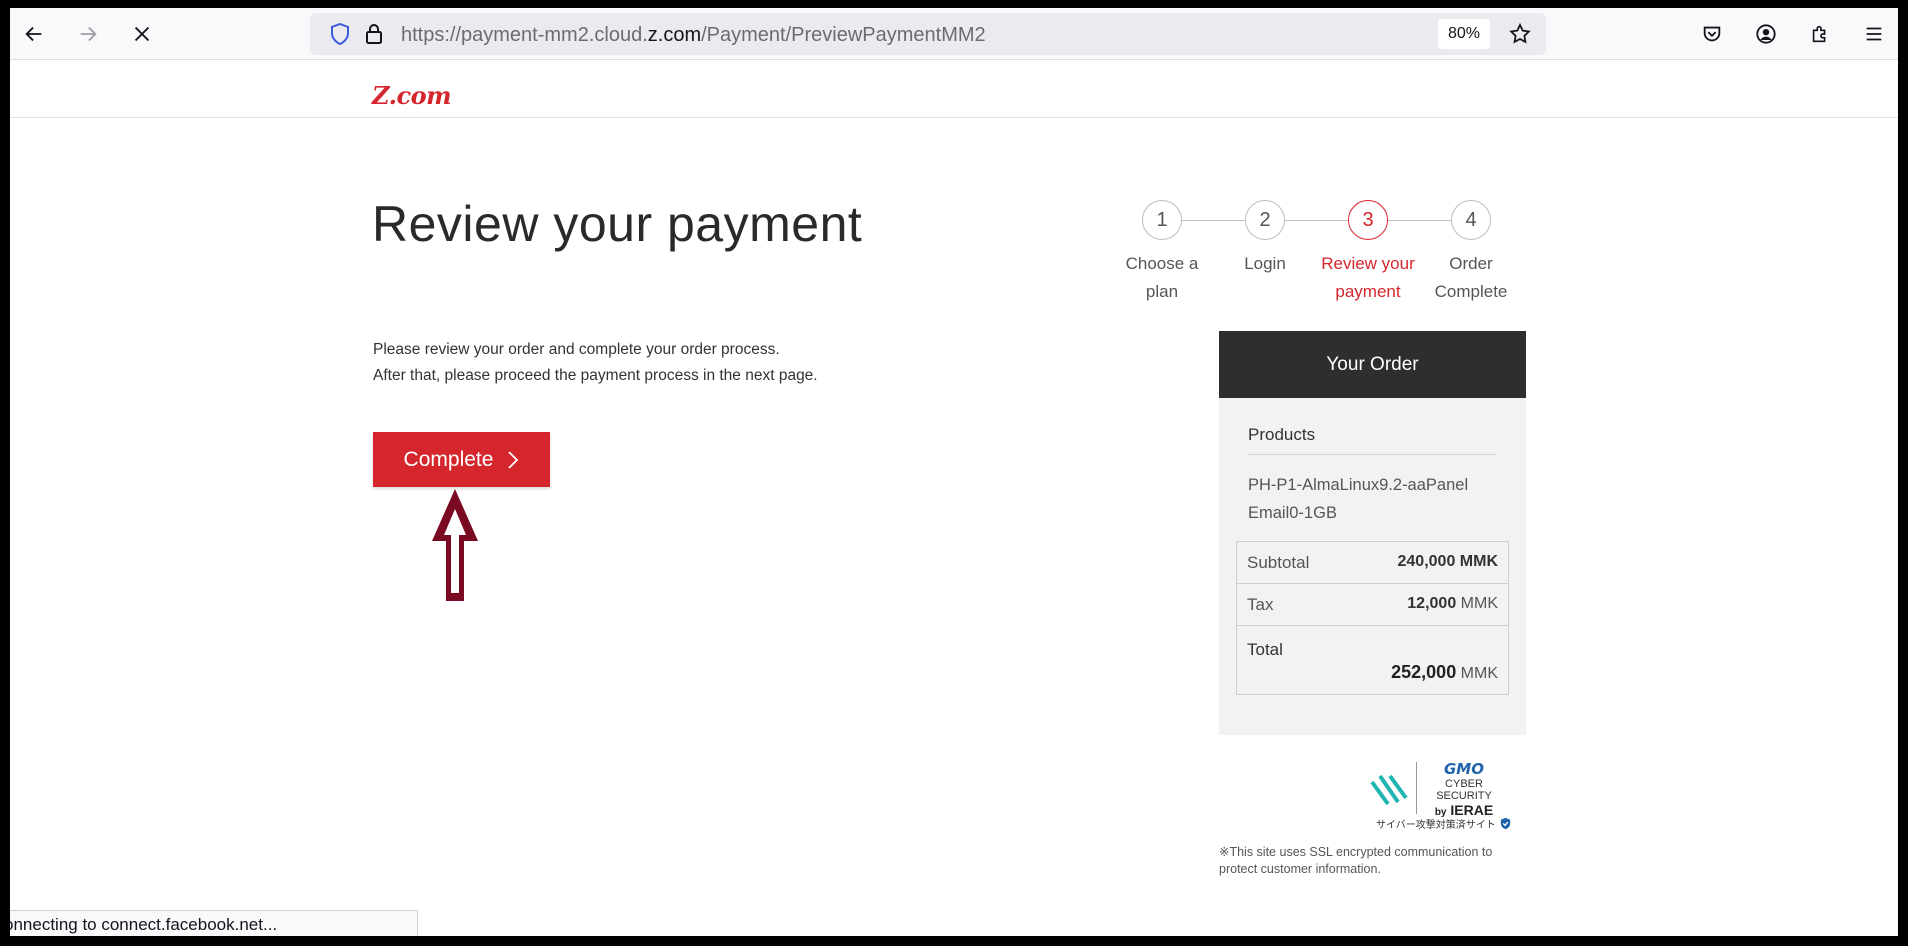  What do you see at coordinates (1372, 364) in the screenshot?
I see `order-heading: Your Order` at bounding box center [1372, 364].